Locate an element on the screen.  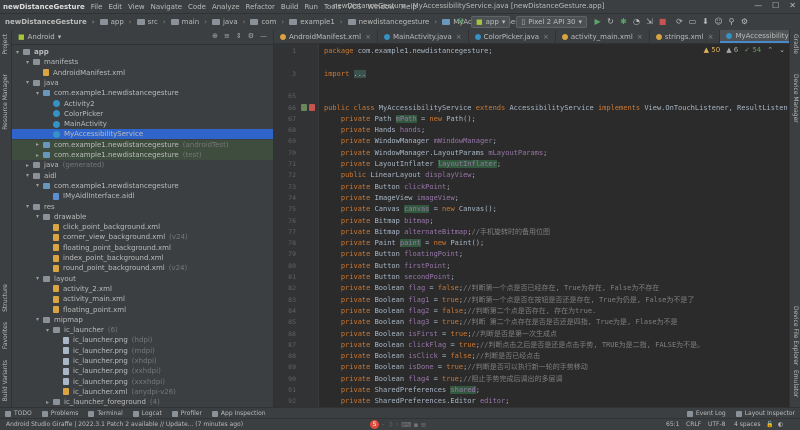
close-icon: ✕ is located at coordinates (792, 5).